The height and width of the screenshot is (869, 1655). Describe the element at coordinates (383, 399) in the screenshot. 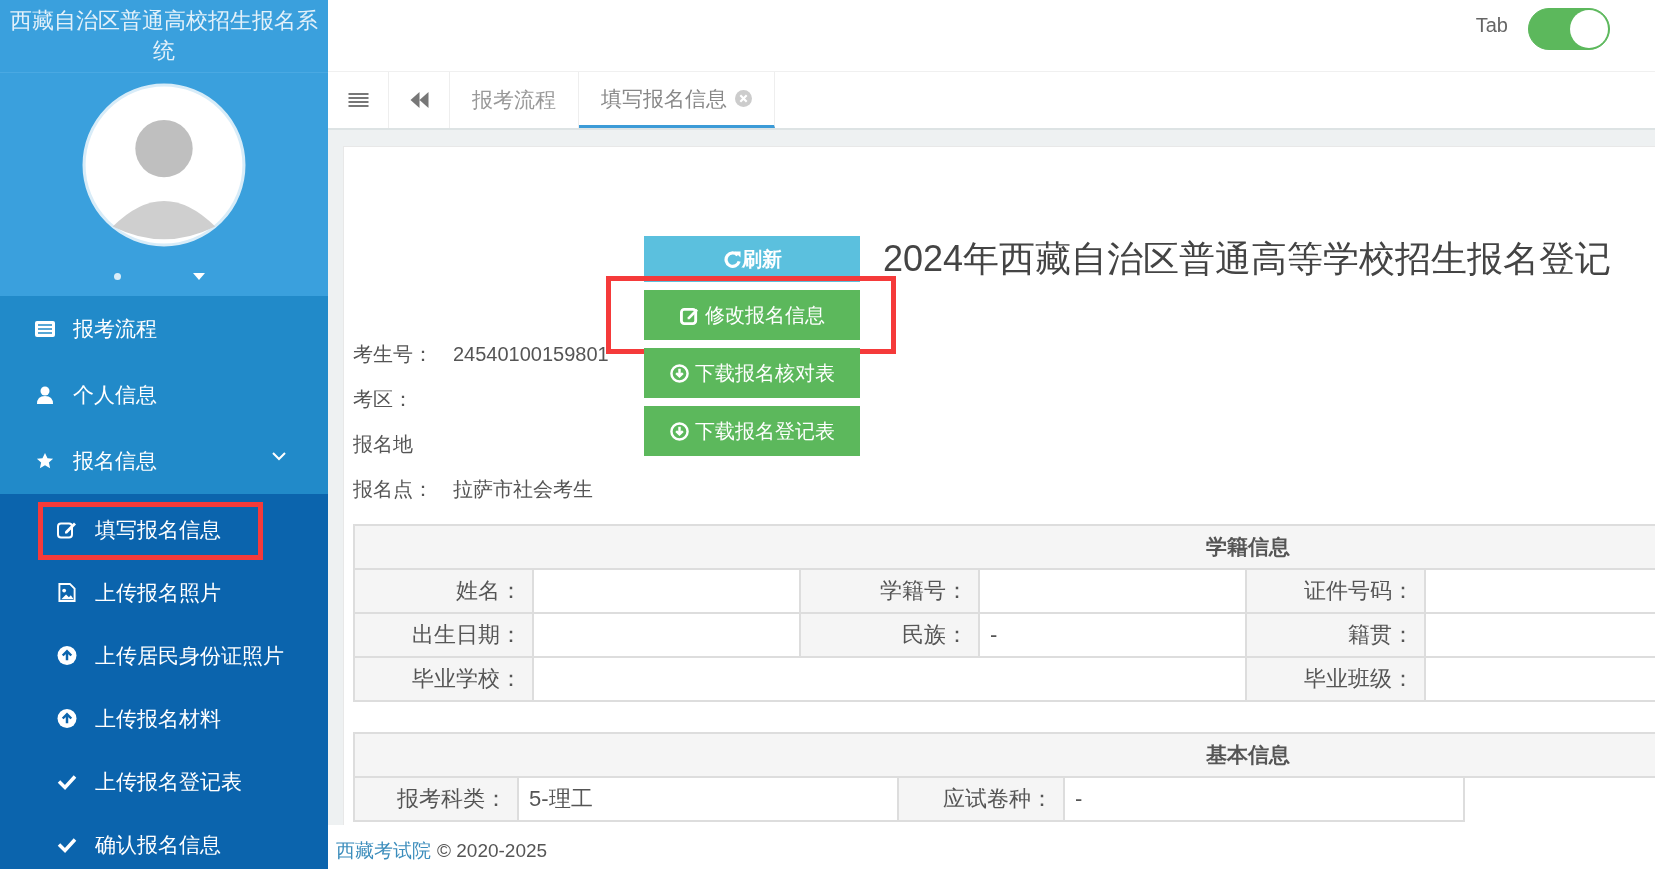

I see `info-label: 考区：` at that location.